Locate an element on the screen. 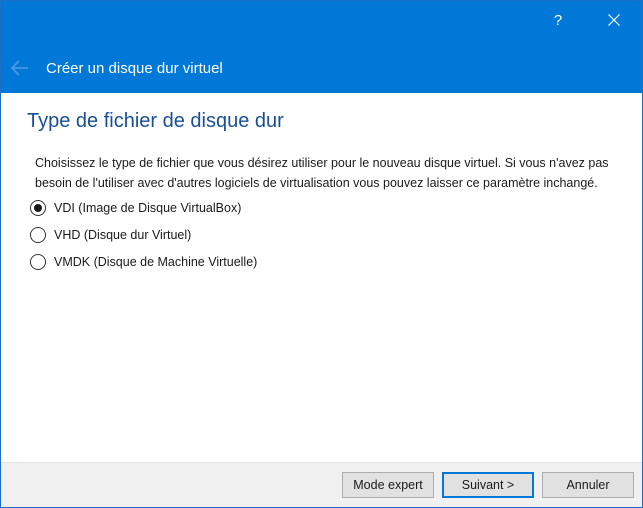 The image size is (643, 508). window-controls: ? is located at coordinates (586, 20).